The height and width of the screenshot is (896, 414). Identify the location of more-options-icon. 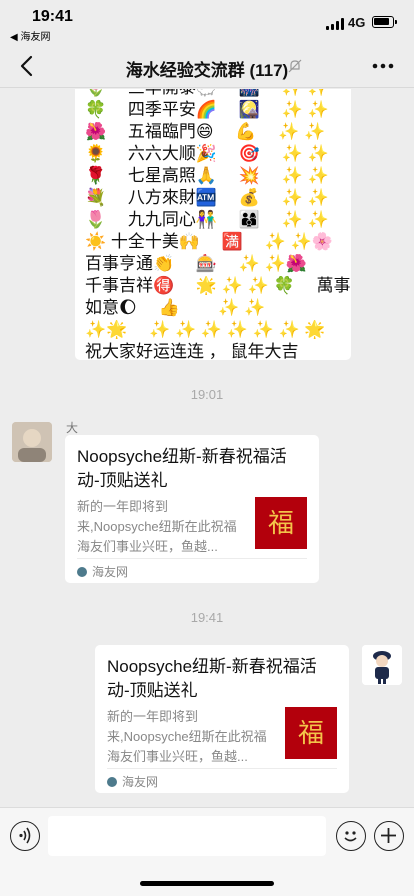
(383, 66).